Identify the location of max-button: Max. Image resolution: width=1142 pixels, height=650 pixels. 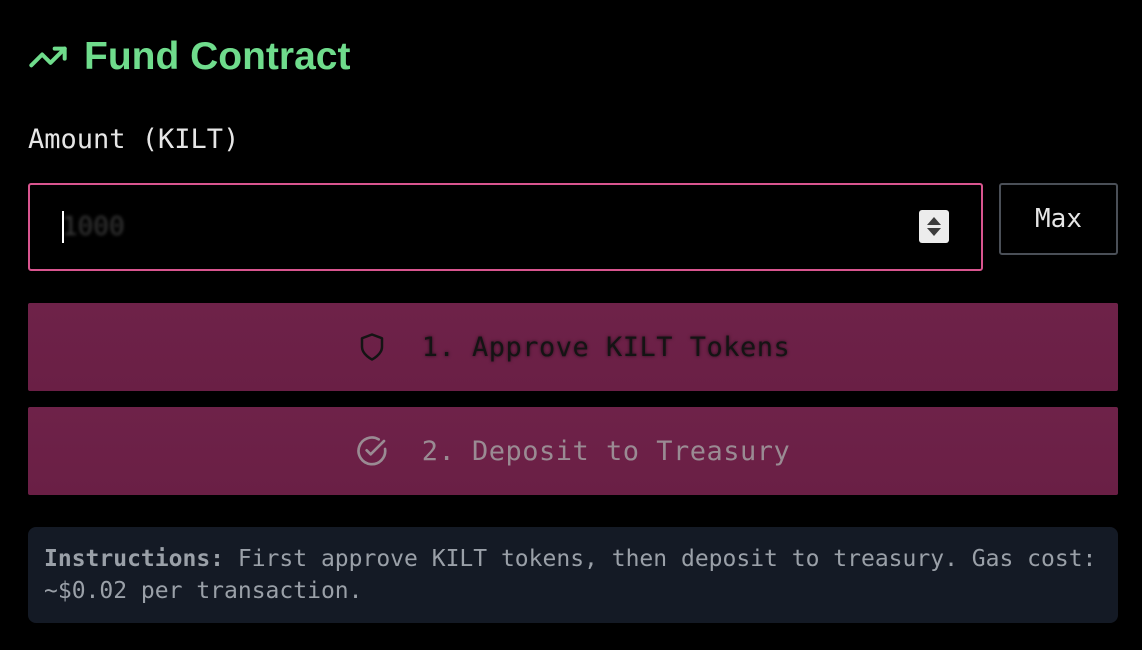
(1058, 219).